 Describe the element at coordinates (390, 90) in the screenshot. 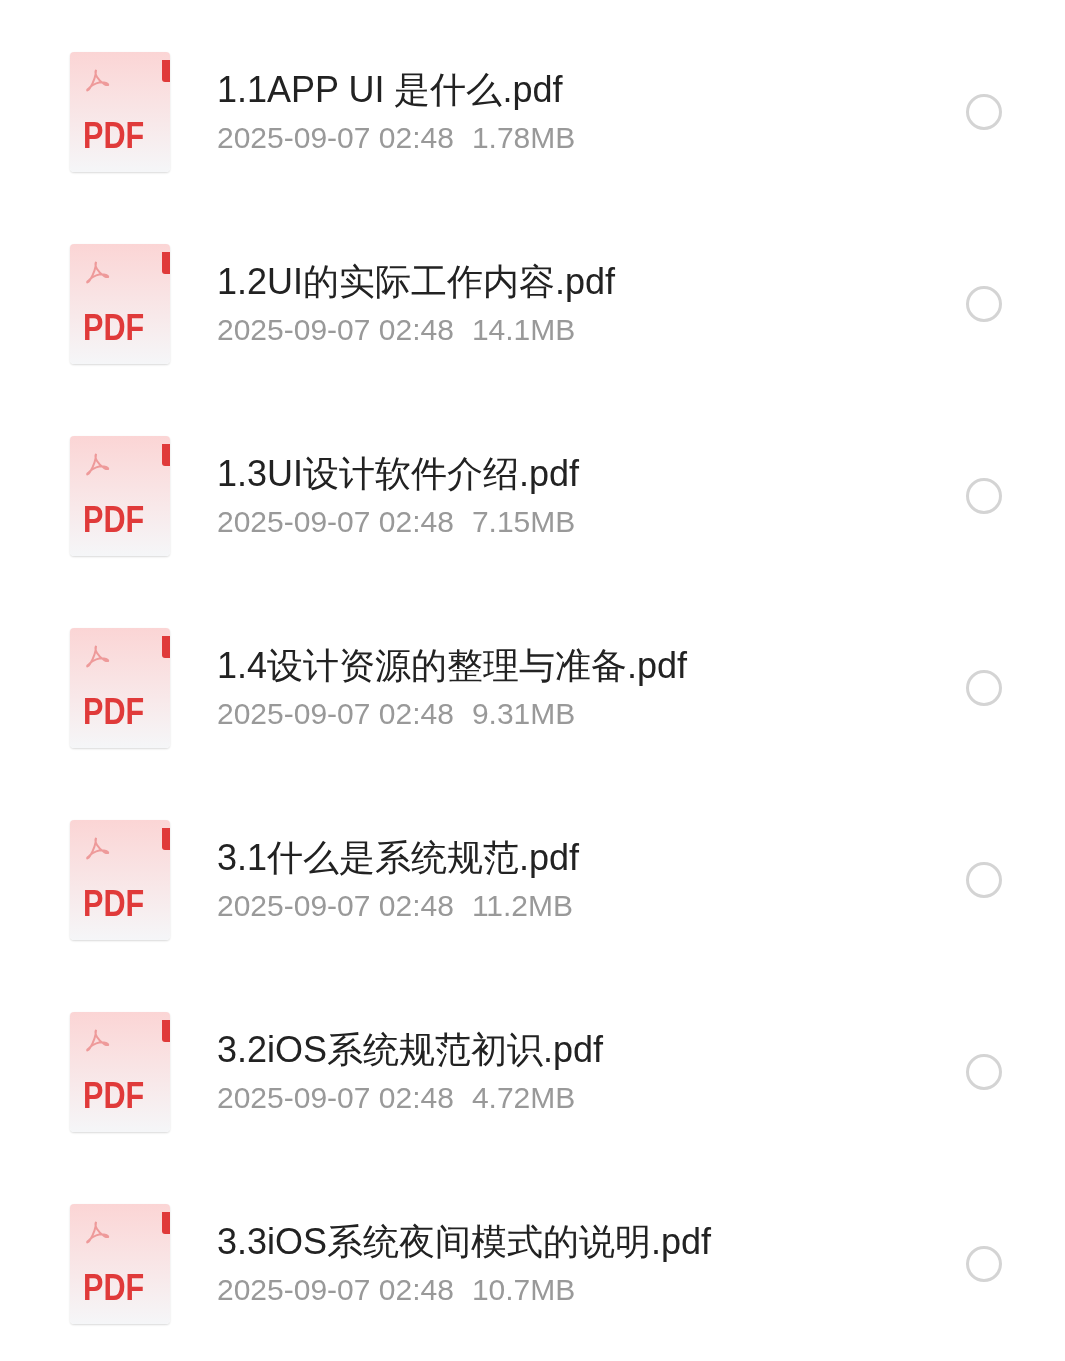

I see `file-name: 1.1APP UI 是什么.pdf` at that location.